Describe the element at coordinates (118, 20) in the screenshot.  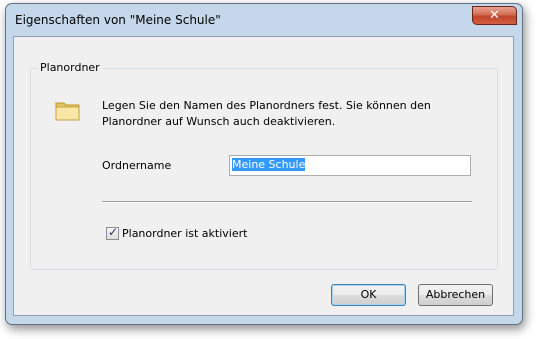
I see `window-title: Eigenschaften von "Meine Schule"` at that location.